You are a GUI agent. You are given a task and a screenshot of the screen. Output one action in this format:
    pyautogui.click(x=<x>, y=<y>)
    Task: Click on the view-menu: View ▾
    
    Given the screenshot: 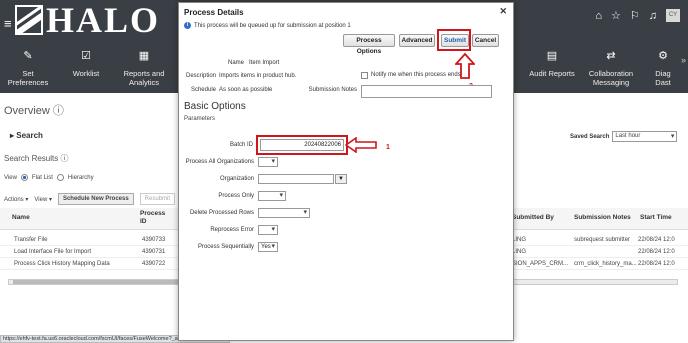 What is the action you would take?
    pyautogui.click(x=43, y=199)
    